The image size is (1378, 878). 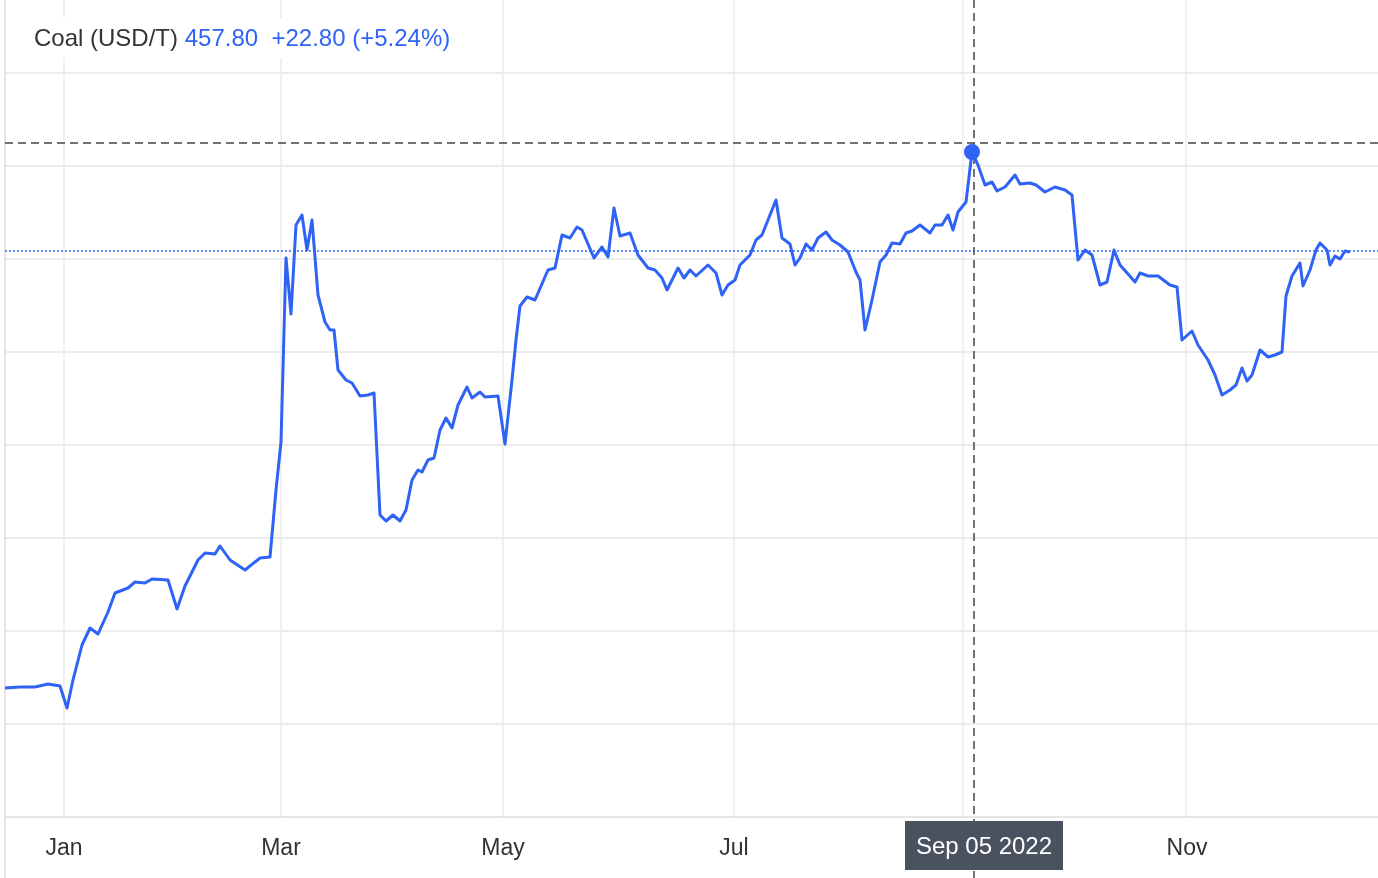 I want to click on month-label: Jan, so click(x=64, y=847).